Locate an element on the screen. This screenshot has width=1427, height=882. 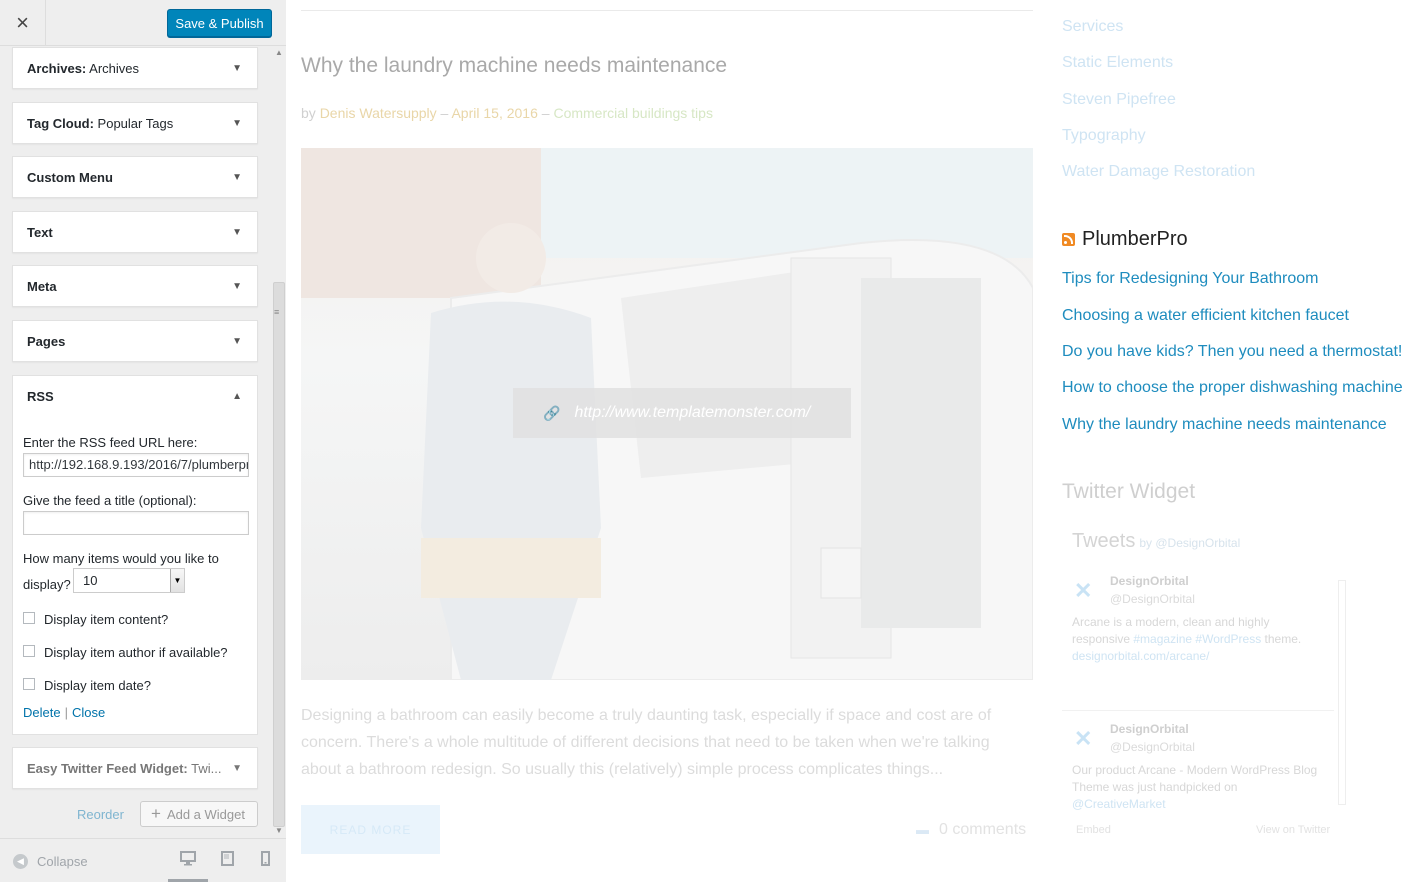
save-publish-button: Save & Publish is located at coordinates (219, 23).